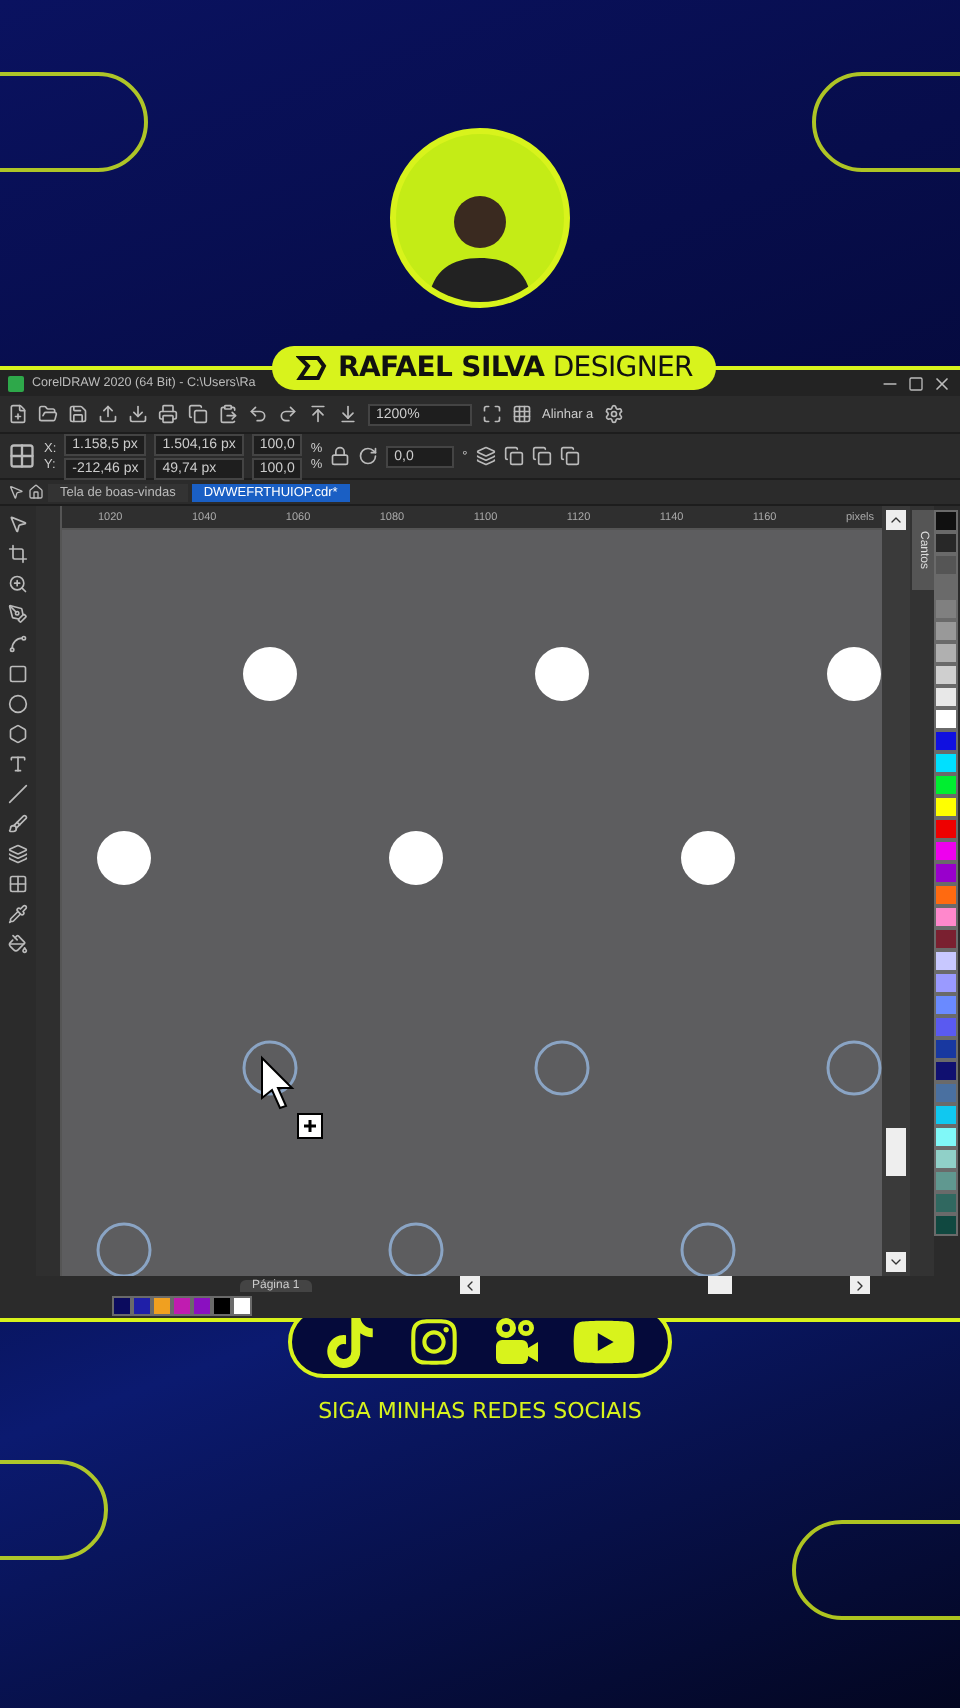 This screenshot has height=1708, width=960. What do you see at coordinates (312, 368) in the screenshot?
I see `brand-logo-icon` at bounding box center [312, 368].